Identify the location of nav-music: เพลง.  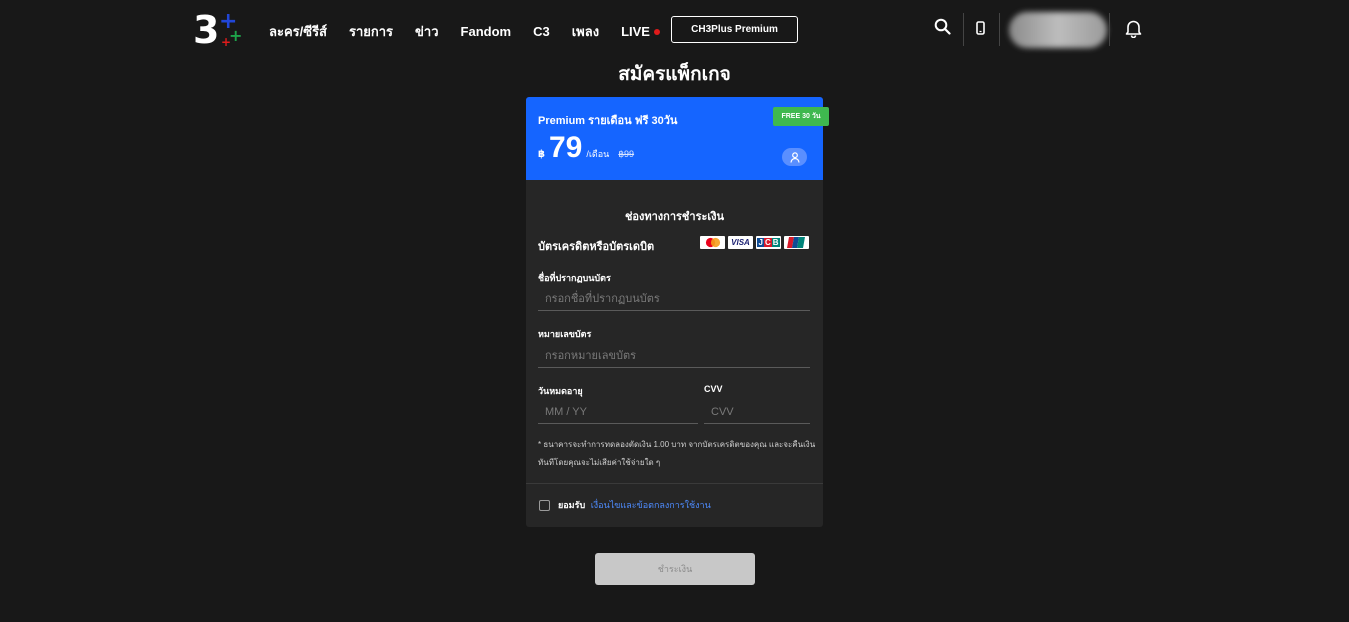
(585, 31).